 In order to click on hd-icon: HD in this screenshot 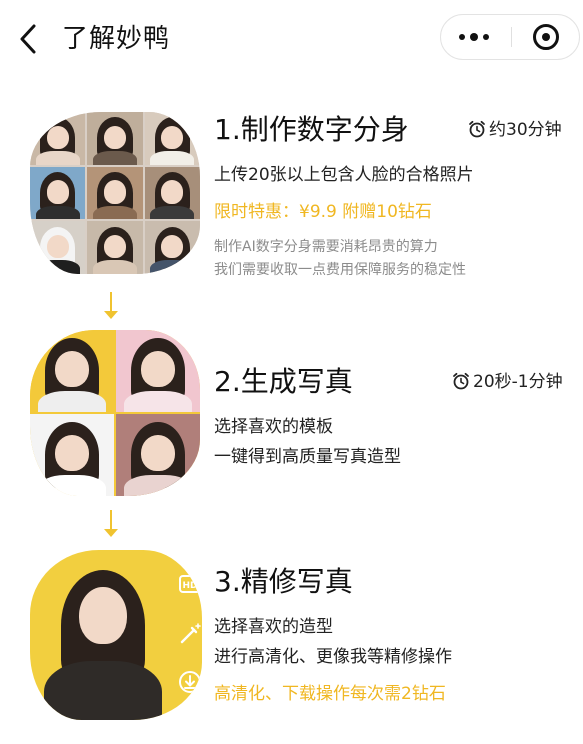, I will do `click(190, 584)`.